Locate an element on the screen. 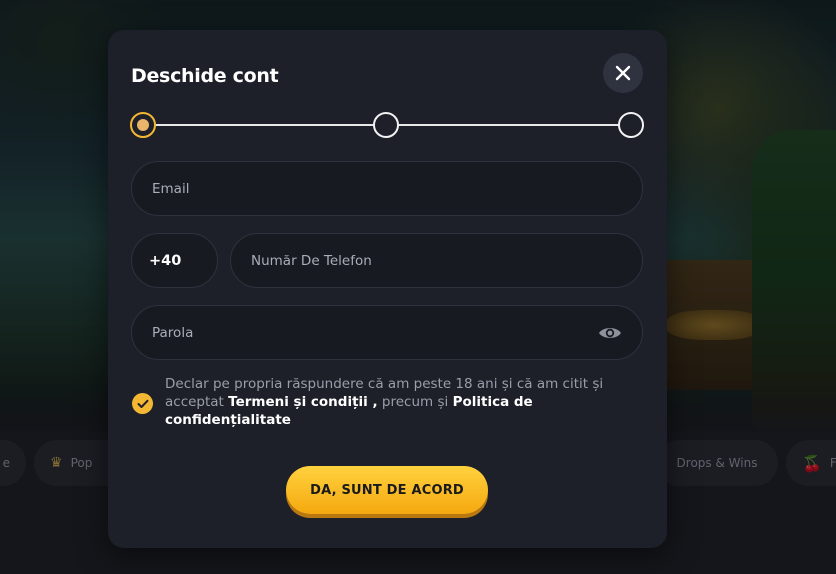 The image size is (836, 574). email-field is located at coordinates (397, 188).